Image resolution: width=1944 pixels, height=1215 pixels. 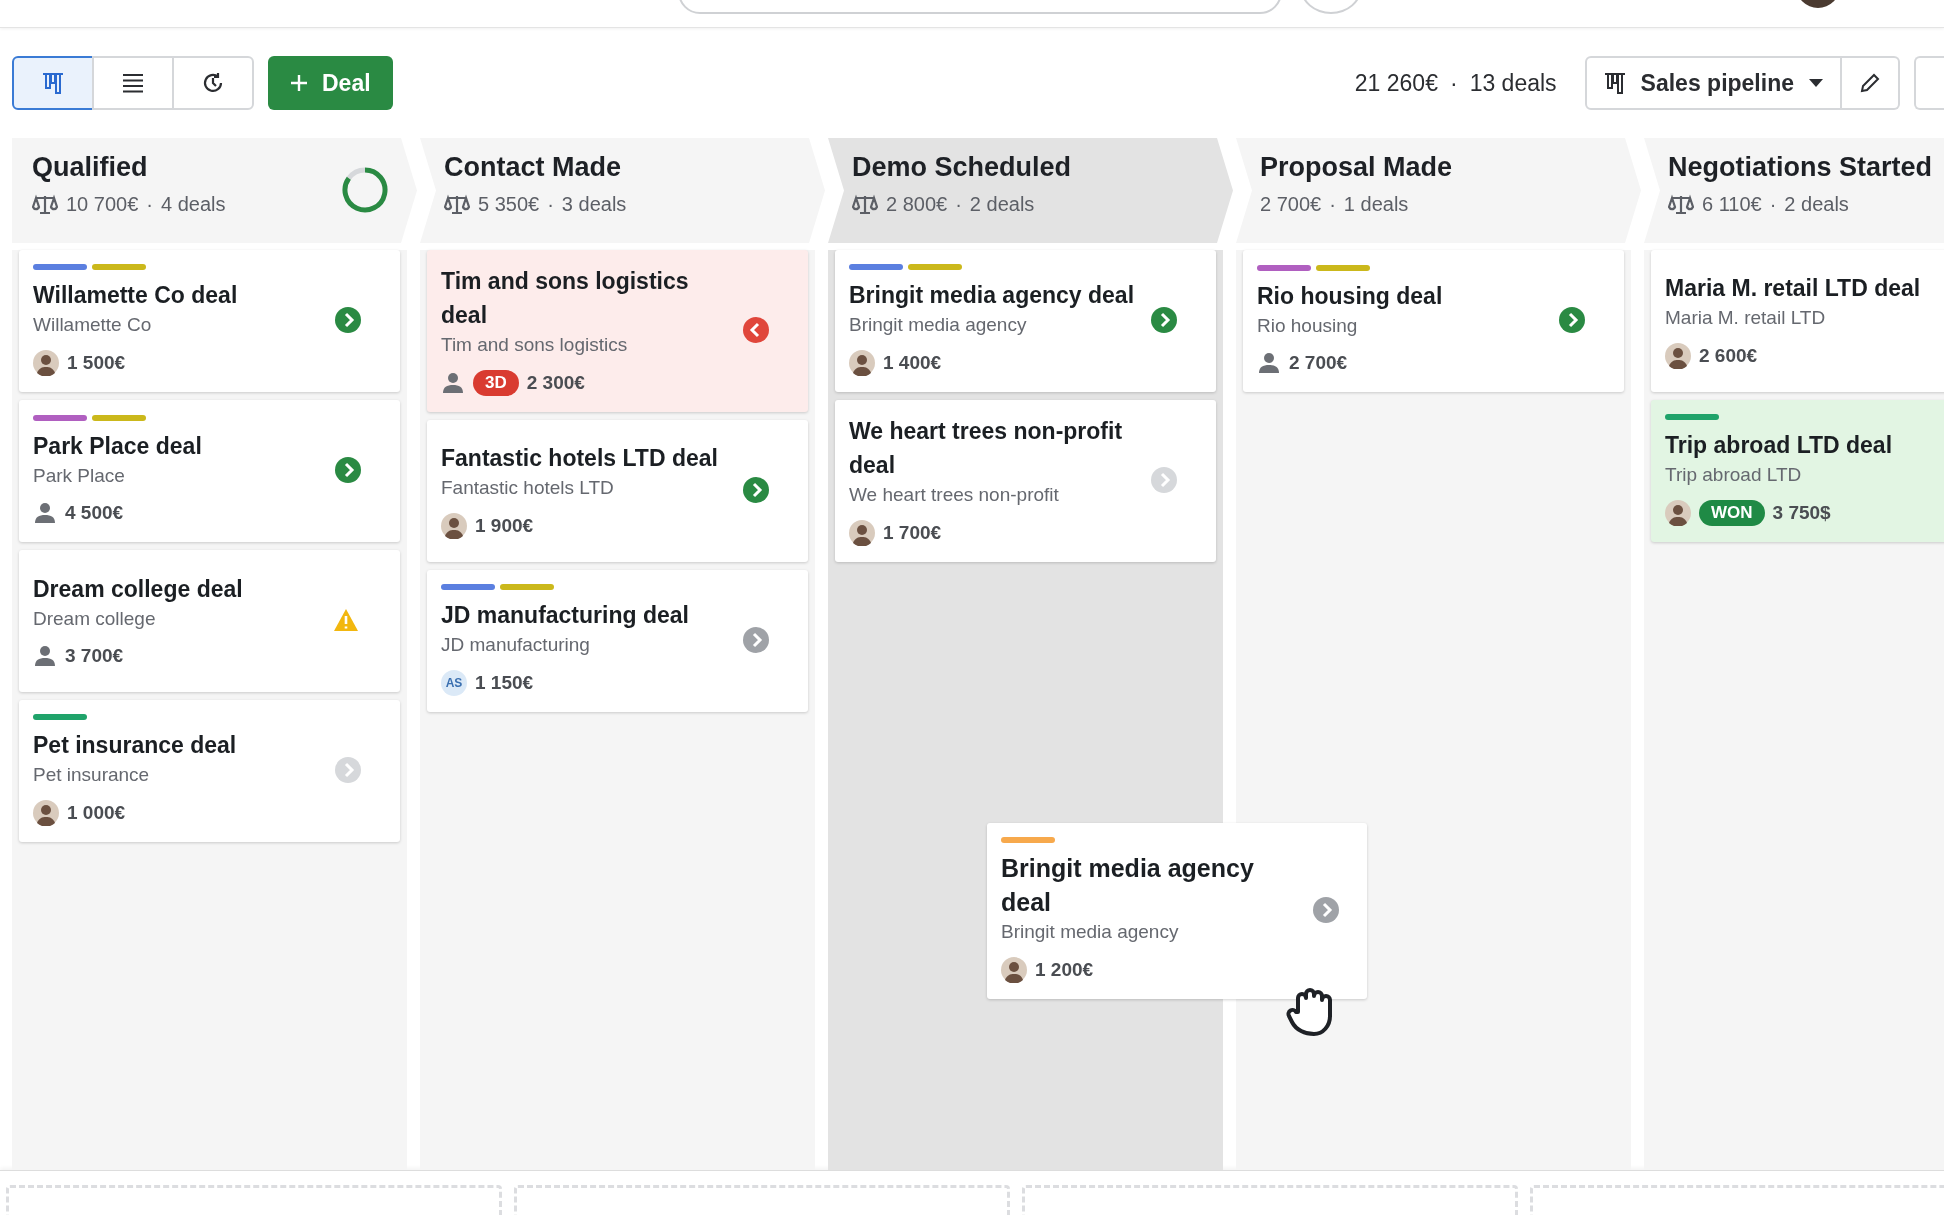 I want to click on stage-title: Negotiations Started, so click(x=1801, y=167).